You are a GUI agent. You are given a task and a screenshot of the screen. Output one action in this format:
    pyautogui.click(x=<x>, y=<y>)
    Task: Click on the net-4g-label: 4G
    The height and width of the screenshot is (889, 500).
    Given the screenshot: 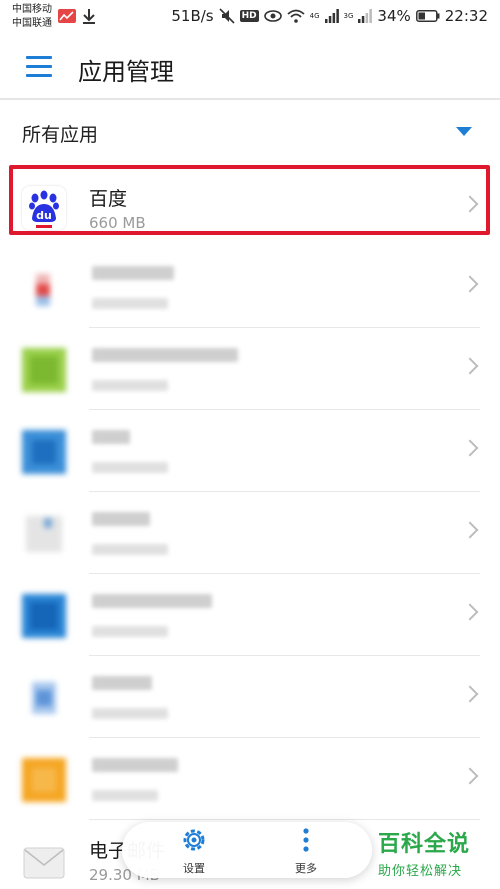 What is the action you would take?
    pyautogui.click(x=314, y=16)
    